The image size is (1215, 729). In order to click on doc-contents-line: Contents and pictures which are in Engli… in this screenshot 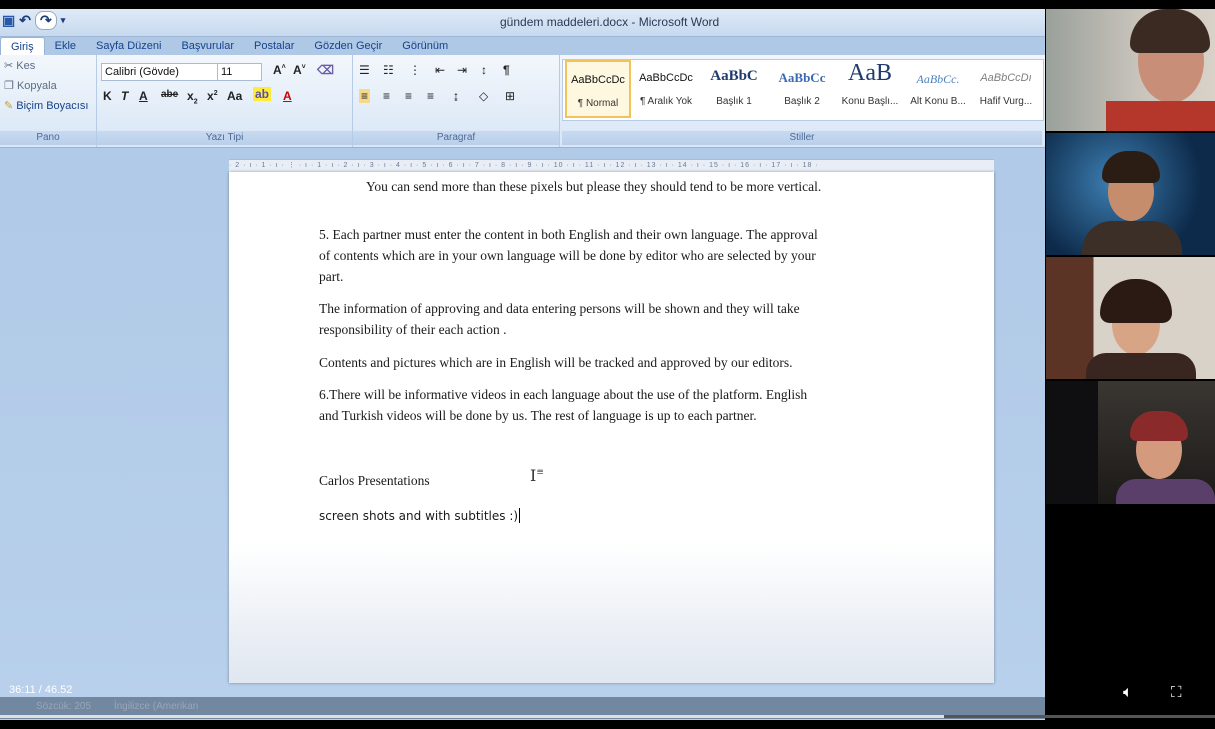, I will do `click(556, 362)`.